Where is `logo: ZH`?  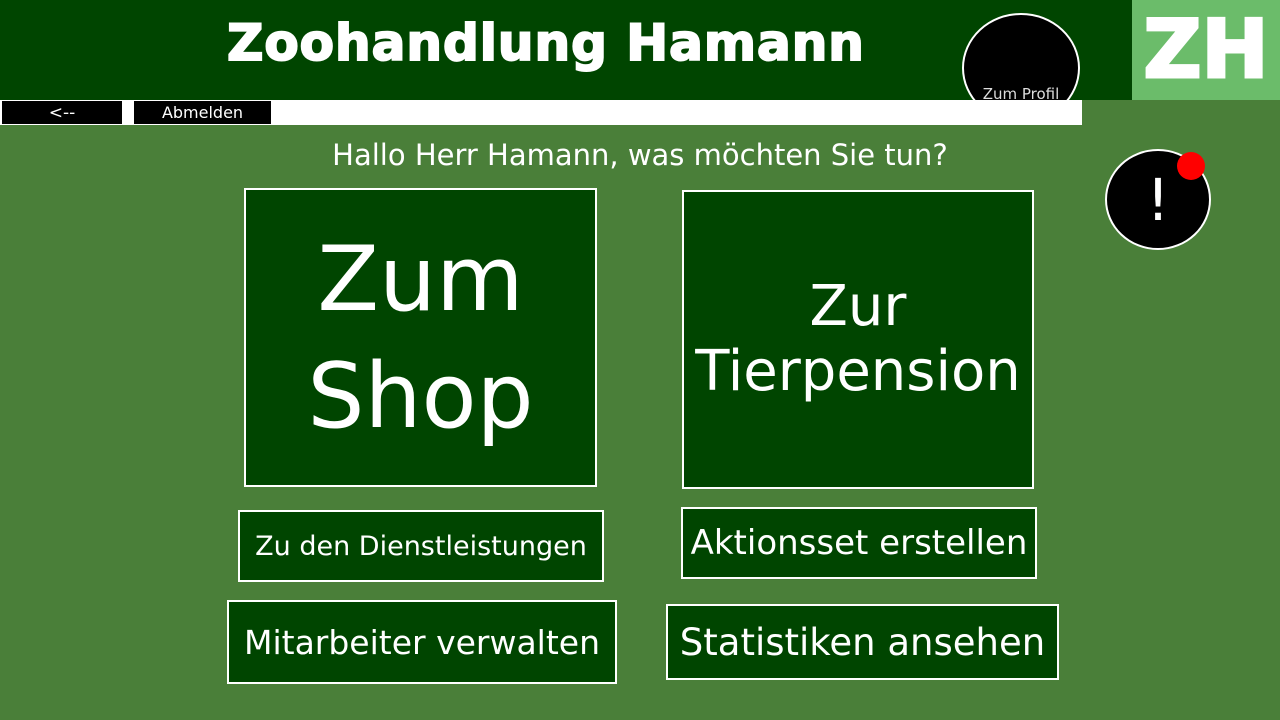
logo: ZH is located at coordinates (1206, 50).